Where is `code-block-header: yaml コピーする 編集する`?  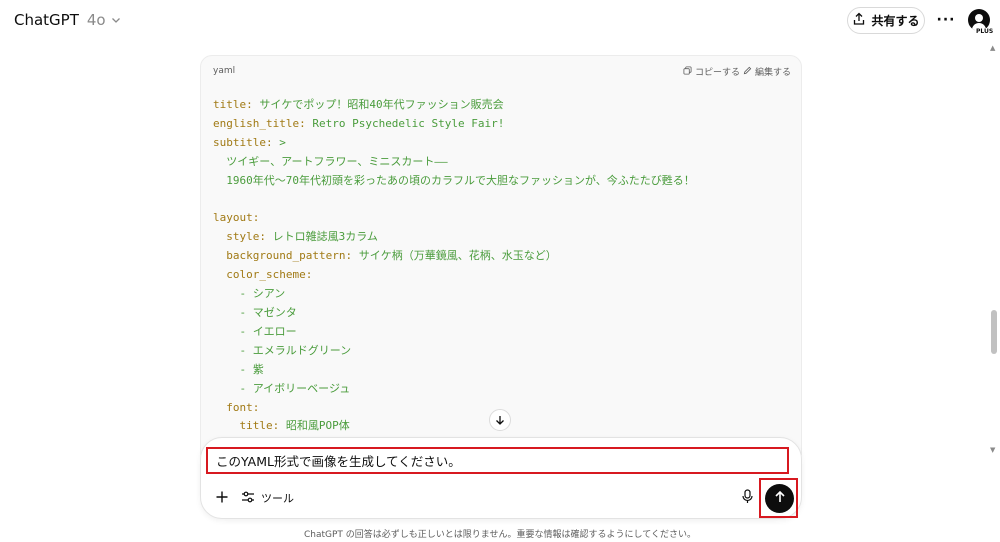 code-block-header: yaml コピーする 編集する is located at coordinates (501, 71).